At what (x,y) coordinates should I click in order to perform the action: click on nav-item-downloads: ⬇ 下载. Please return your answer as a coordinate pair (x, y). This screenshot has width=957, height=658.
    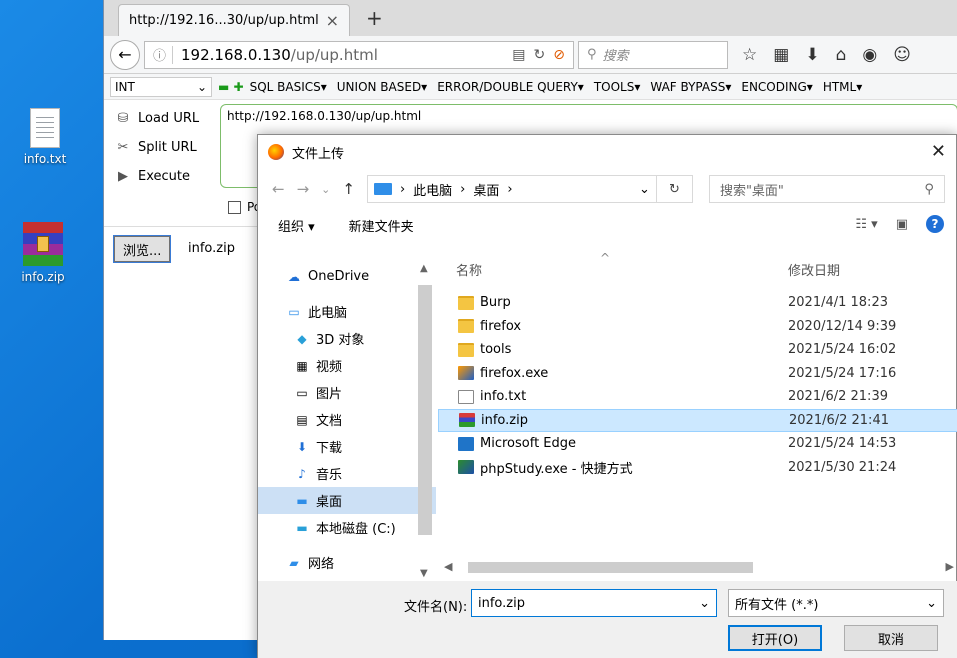
    Looking at the image, I should click on (347, 446).